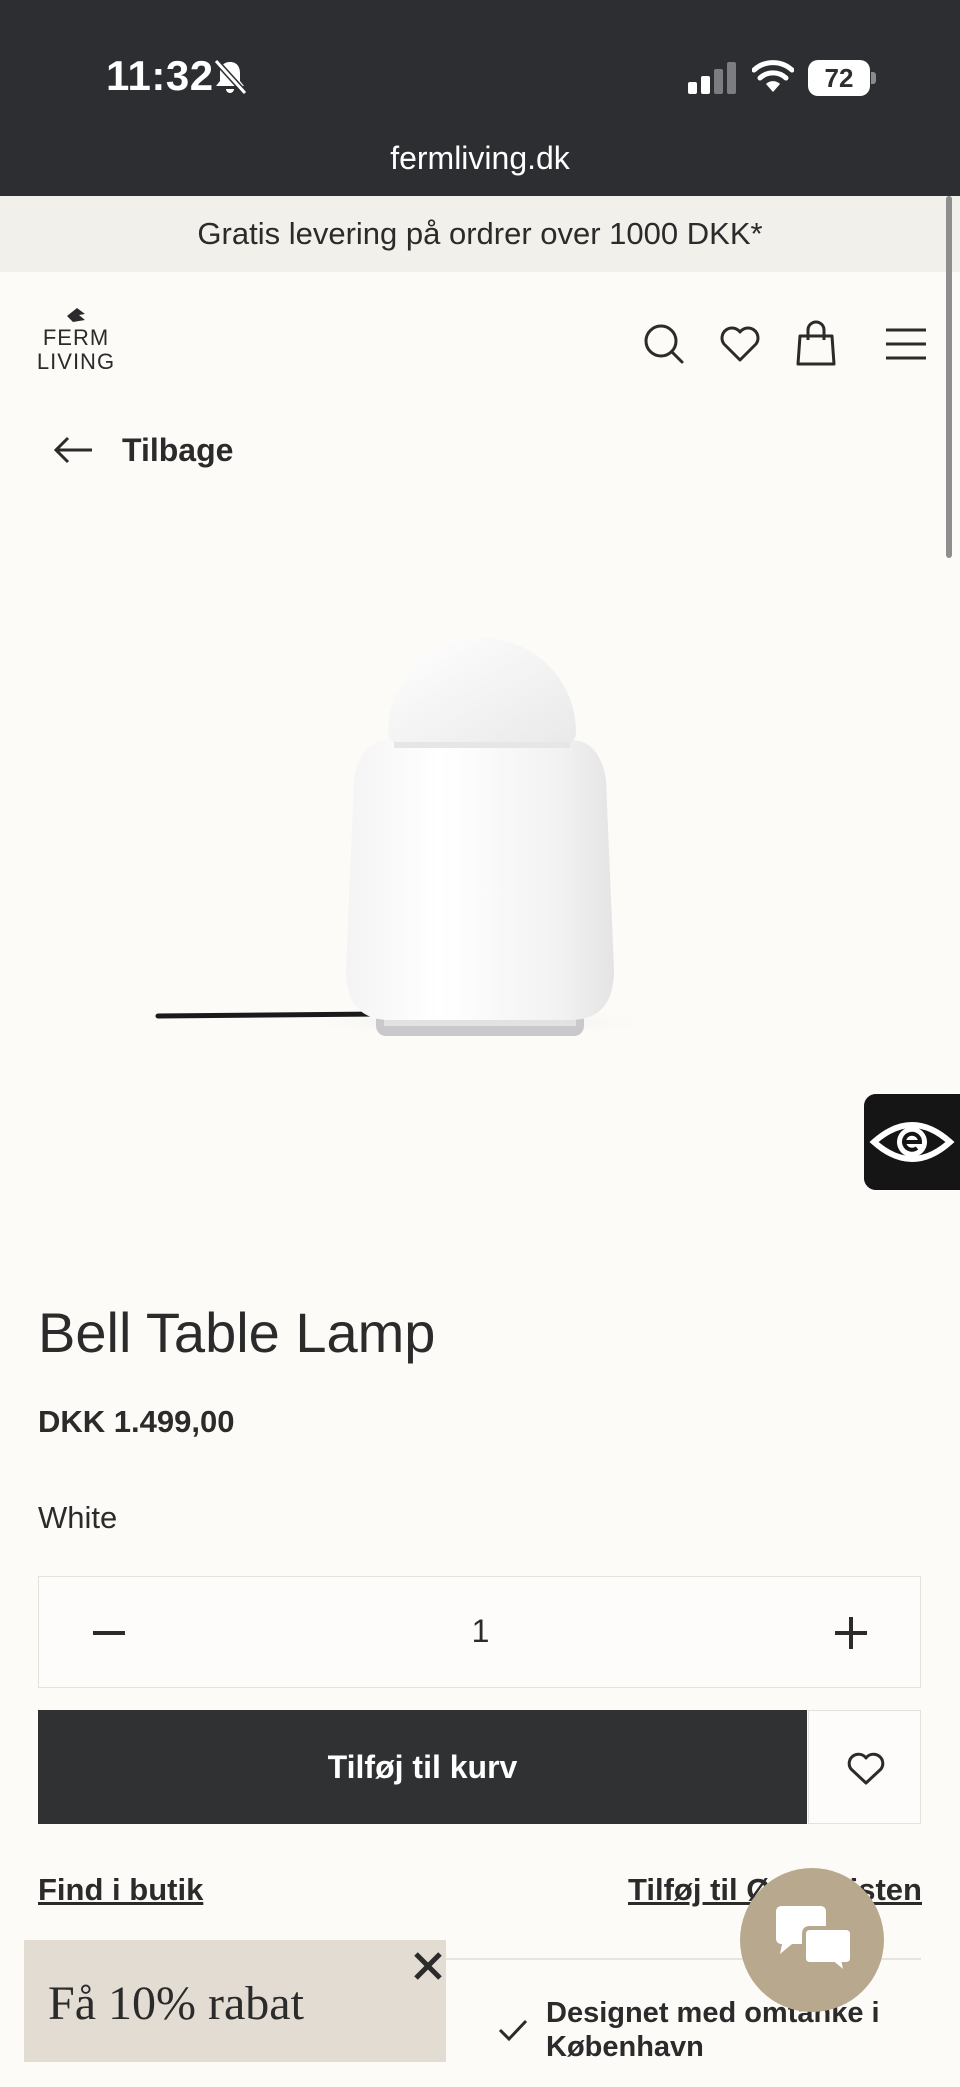 This screenshot has width=960, height=2087. I want to click on chat-button, so click(812, 1940).